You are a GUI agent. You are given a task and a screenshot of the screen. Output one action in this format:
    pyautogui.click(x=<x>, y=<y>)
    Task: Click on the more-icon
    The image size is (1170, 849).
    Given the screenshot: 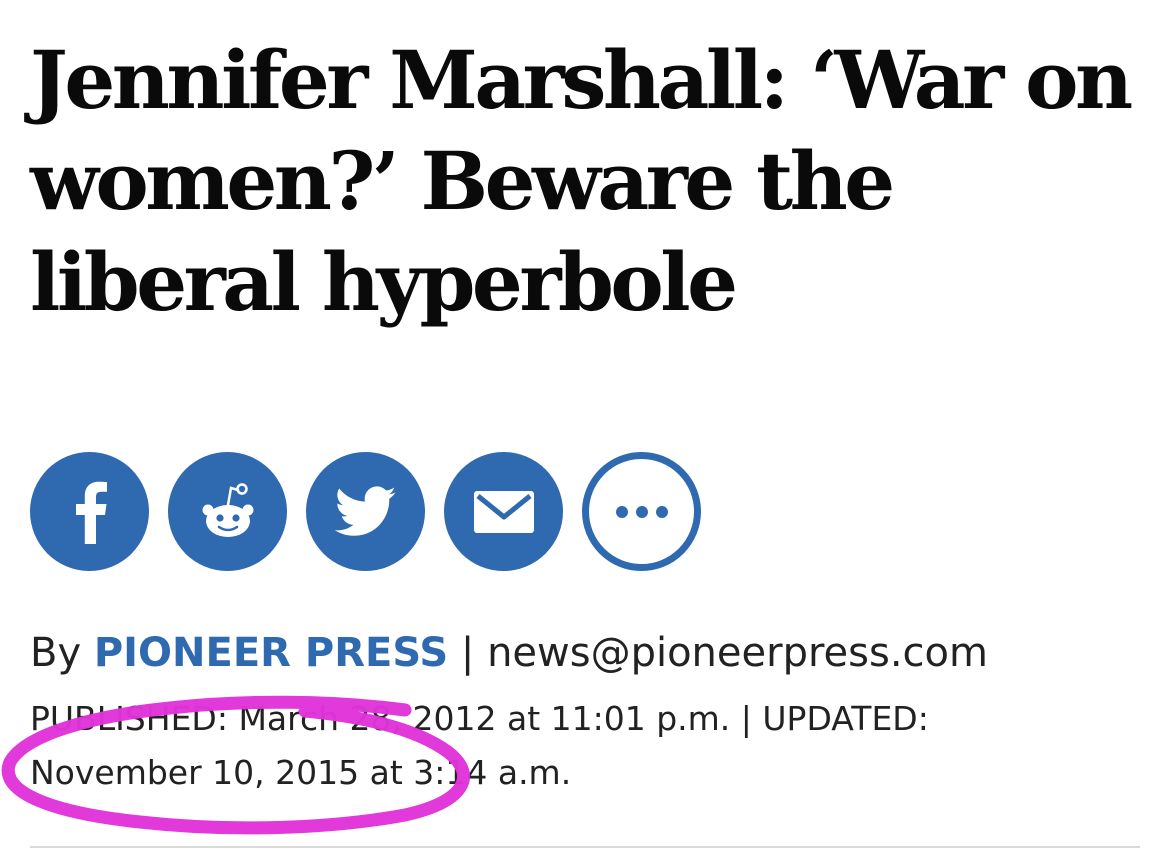 What is the action you would take?
    pyautogui.click(x=641, y=511)
    